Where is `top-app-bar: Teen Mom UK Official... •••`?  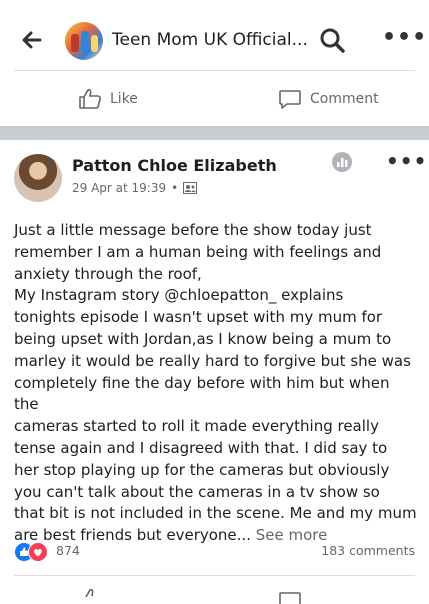 top-app-bar: Teen Mom UK Official... ••• is located at coordinates (214, 39).